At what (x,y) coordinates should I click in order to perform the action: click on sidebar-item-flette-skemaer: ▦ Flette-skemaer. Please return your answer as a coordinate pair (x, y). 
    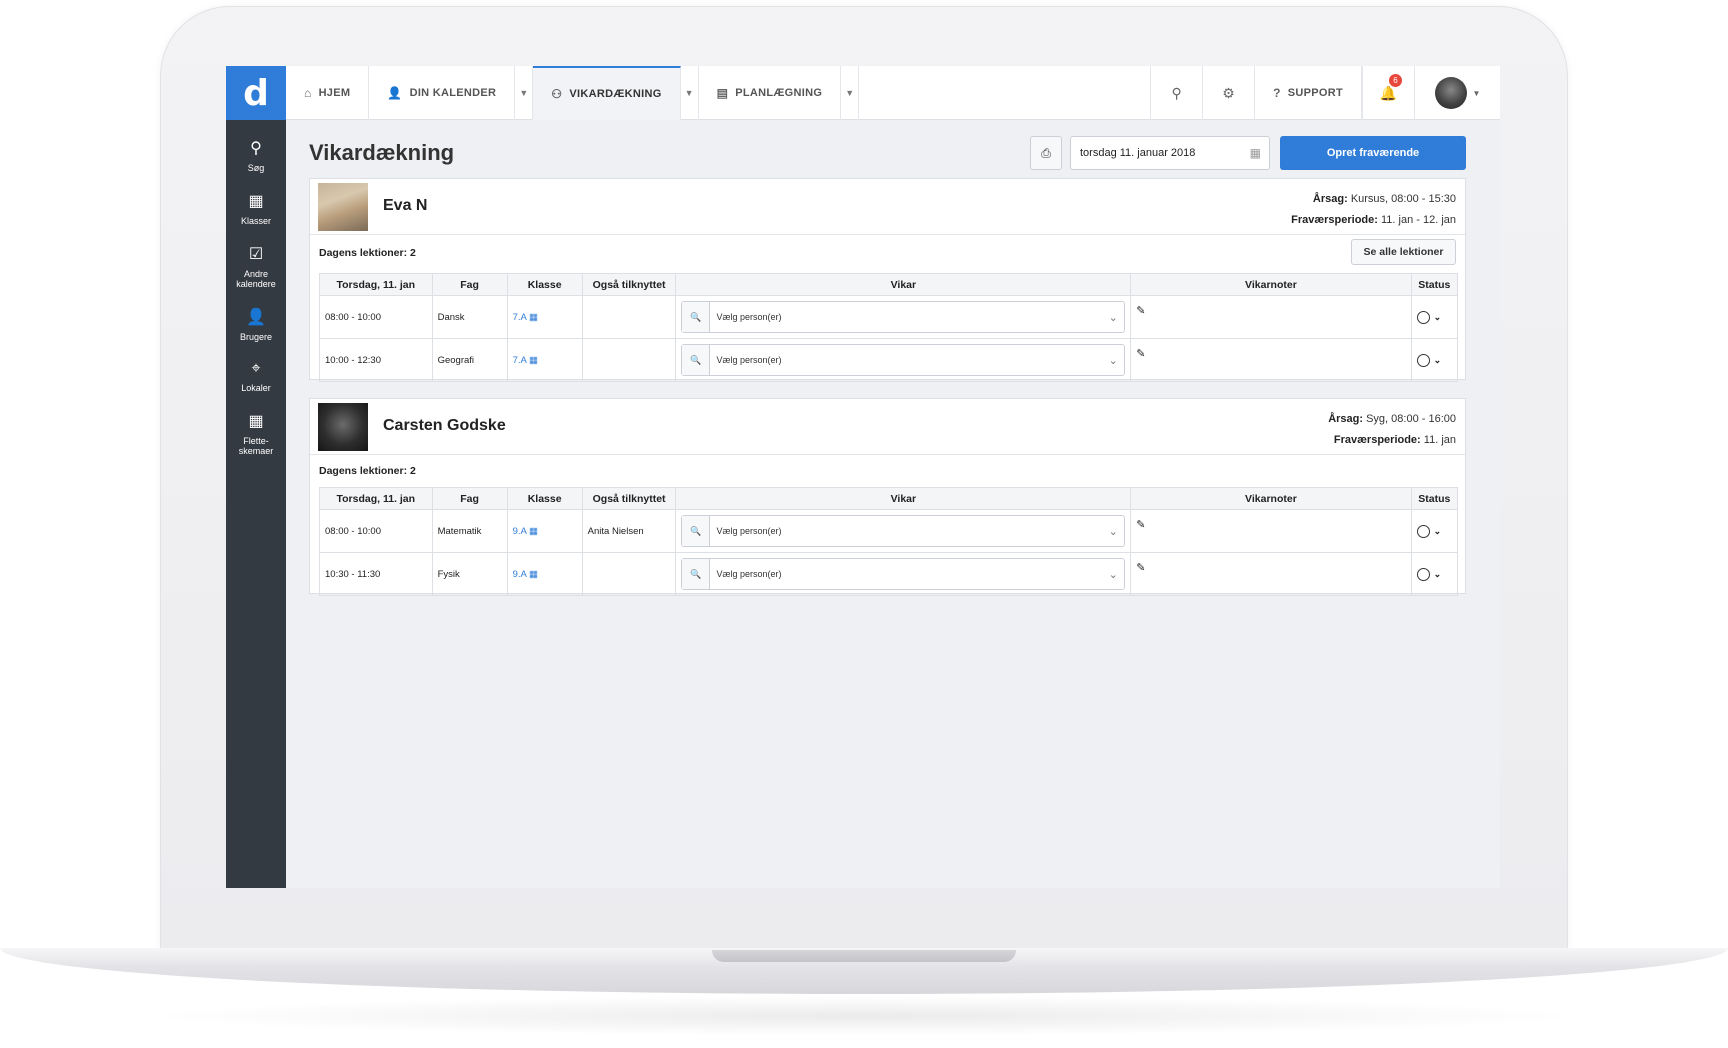
    Looking at the image, I should click on (256, 424).